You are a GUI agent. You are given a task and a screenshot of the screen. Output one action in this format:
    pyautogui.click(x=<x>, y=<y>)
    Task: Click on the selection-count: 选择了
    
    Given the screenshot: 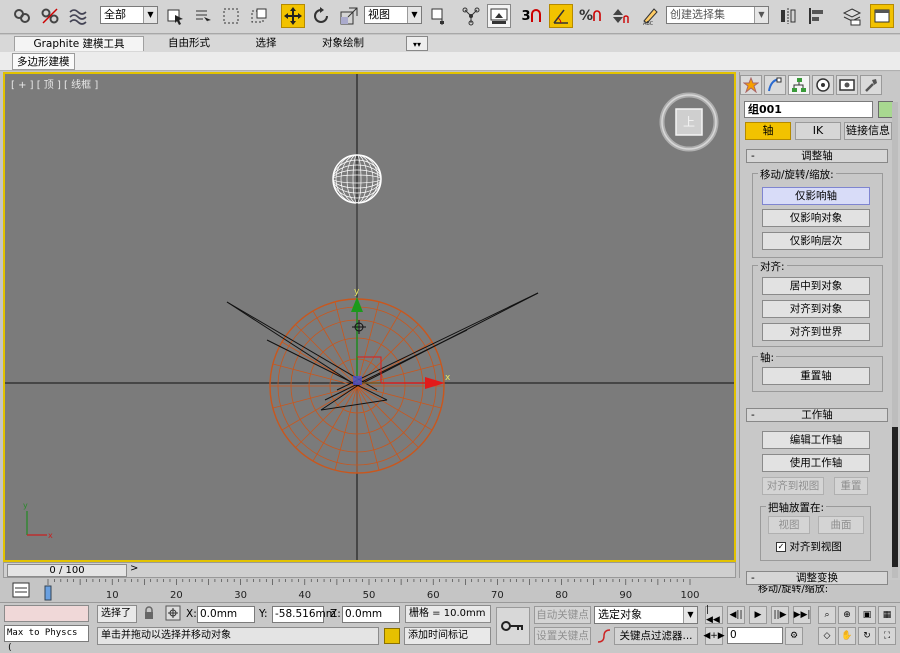 What is the action you would take?
    pyautogui.click(x=117, y=614)
    